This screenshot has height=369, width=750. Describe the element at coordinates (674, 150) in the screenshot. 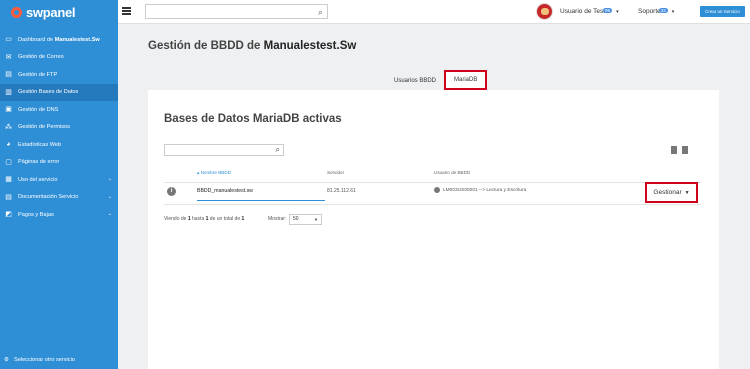

I see `export-csv-icon` at that location.